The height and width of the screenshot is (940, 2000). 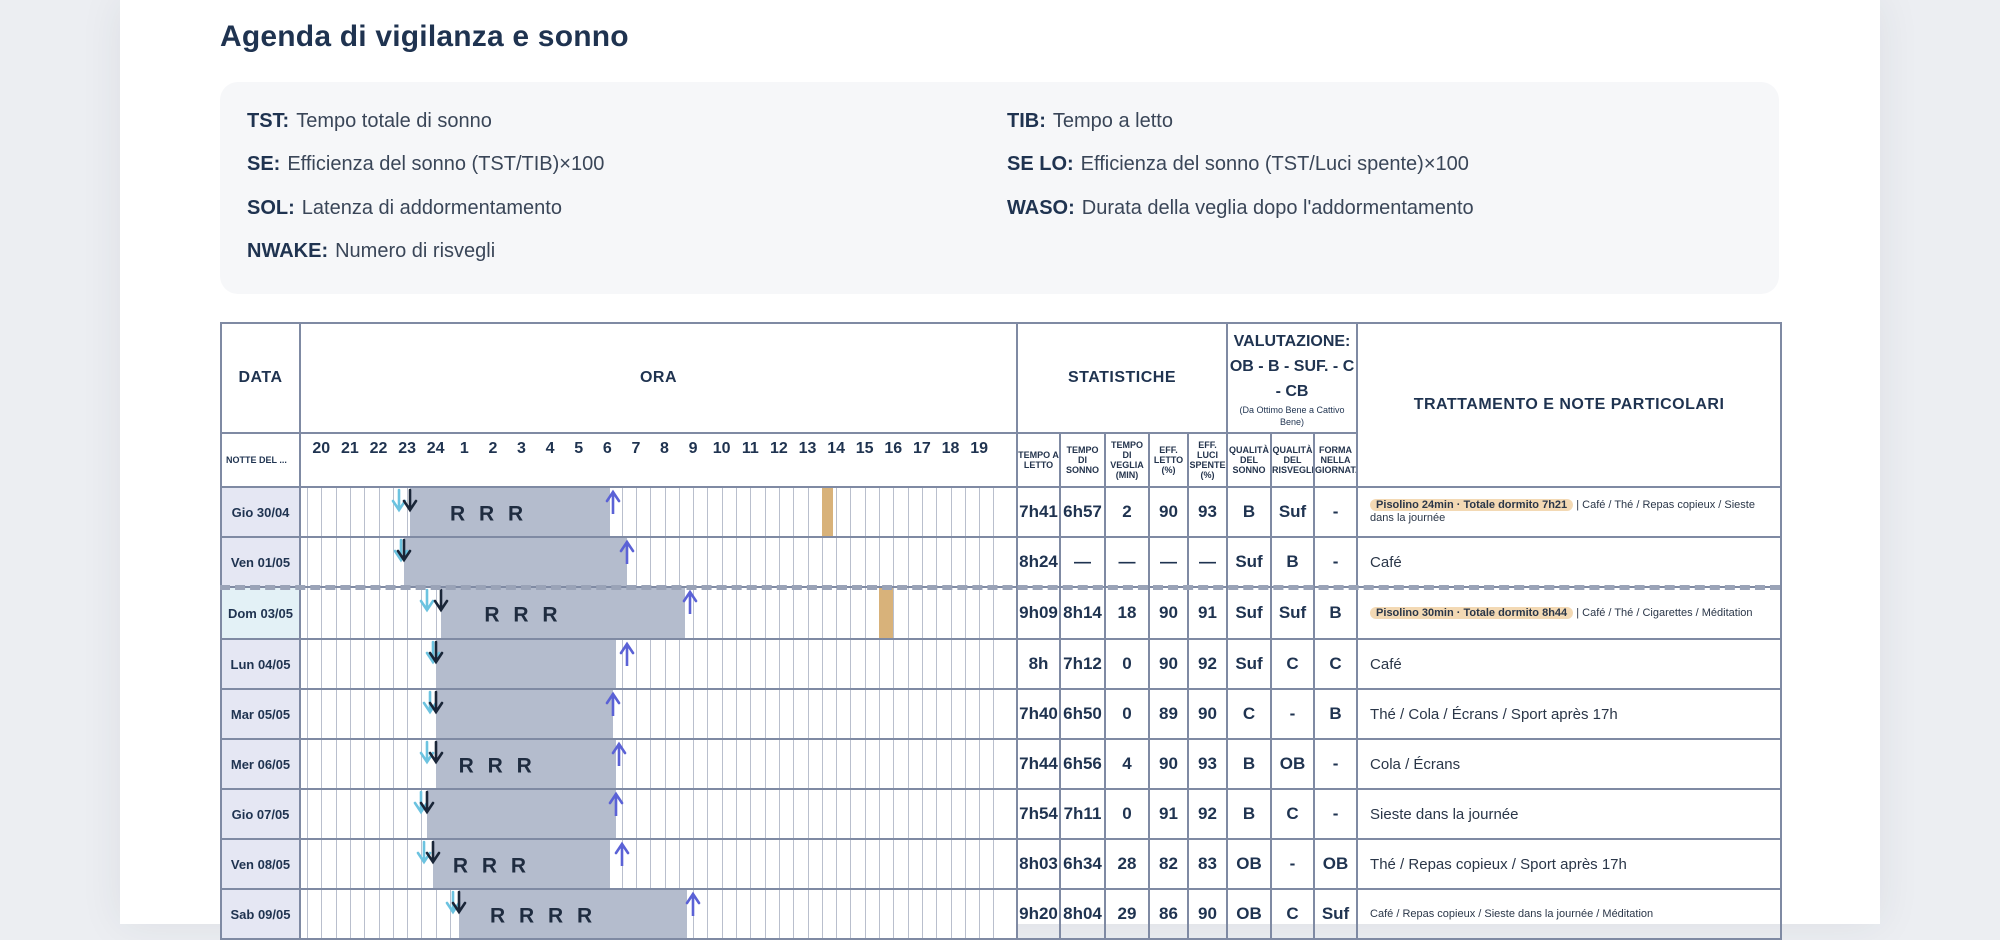 What do you see at coordinates (664, 448) in the screenshot?
I see `hour-label: 8` at bounding box center [664, 448].